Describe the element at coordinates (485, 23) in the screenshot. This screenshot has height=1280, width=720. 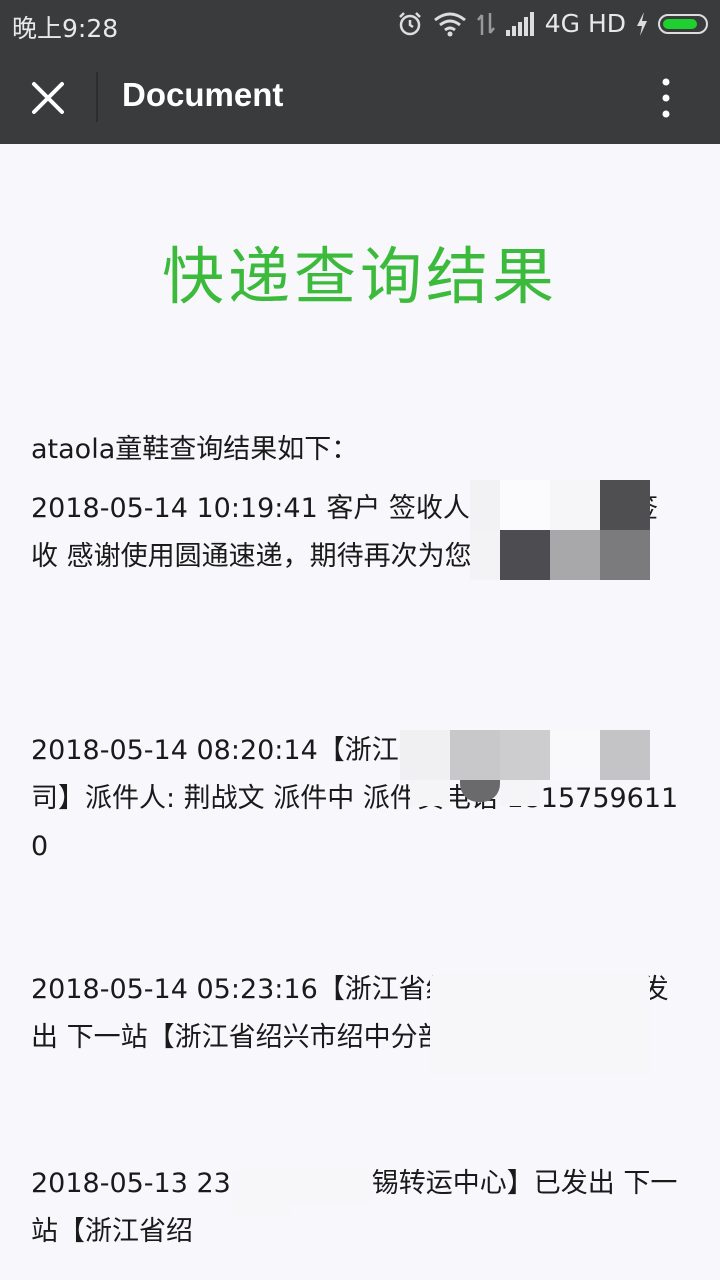
I see `data-arrows-icon` at that location.